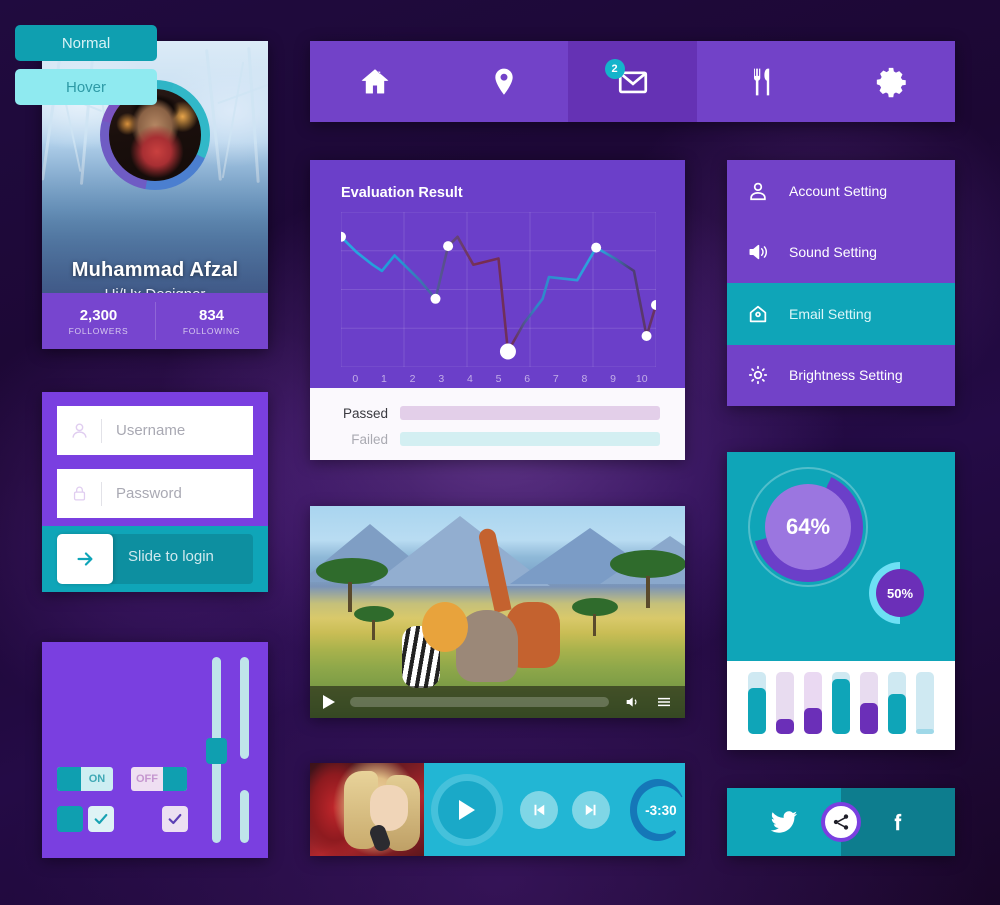 Image resolution: width=1000 pixels, height=905 pixels. I want to click on x-tick-6: 6, so click(527, 379).